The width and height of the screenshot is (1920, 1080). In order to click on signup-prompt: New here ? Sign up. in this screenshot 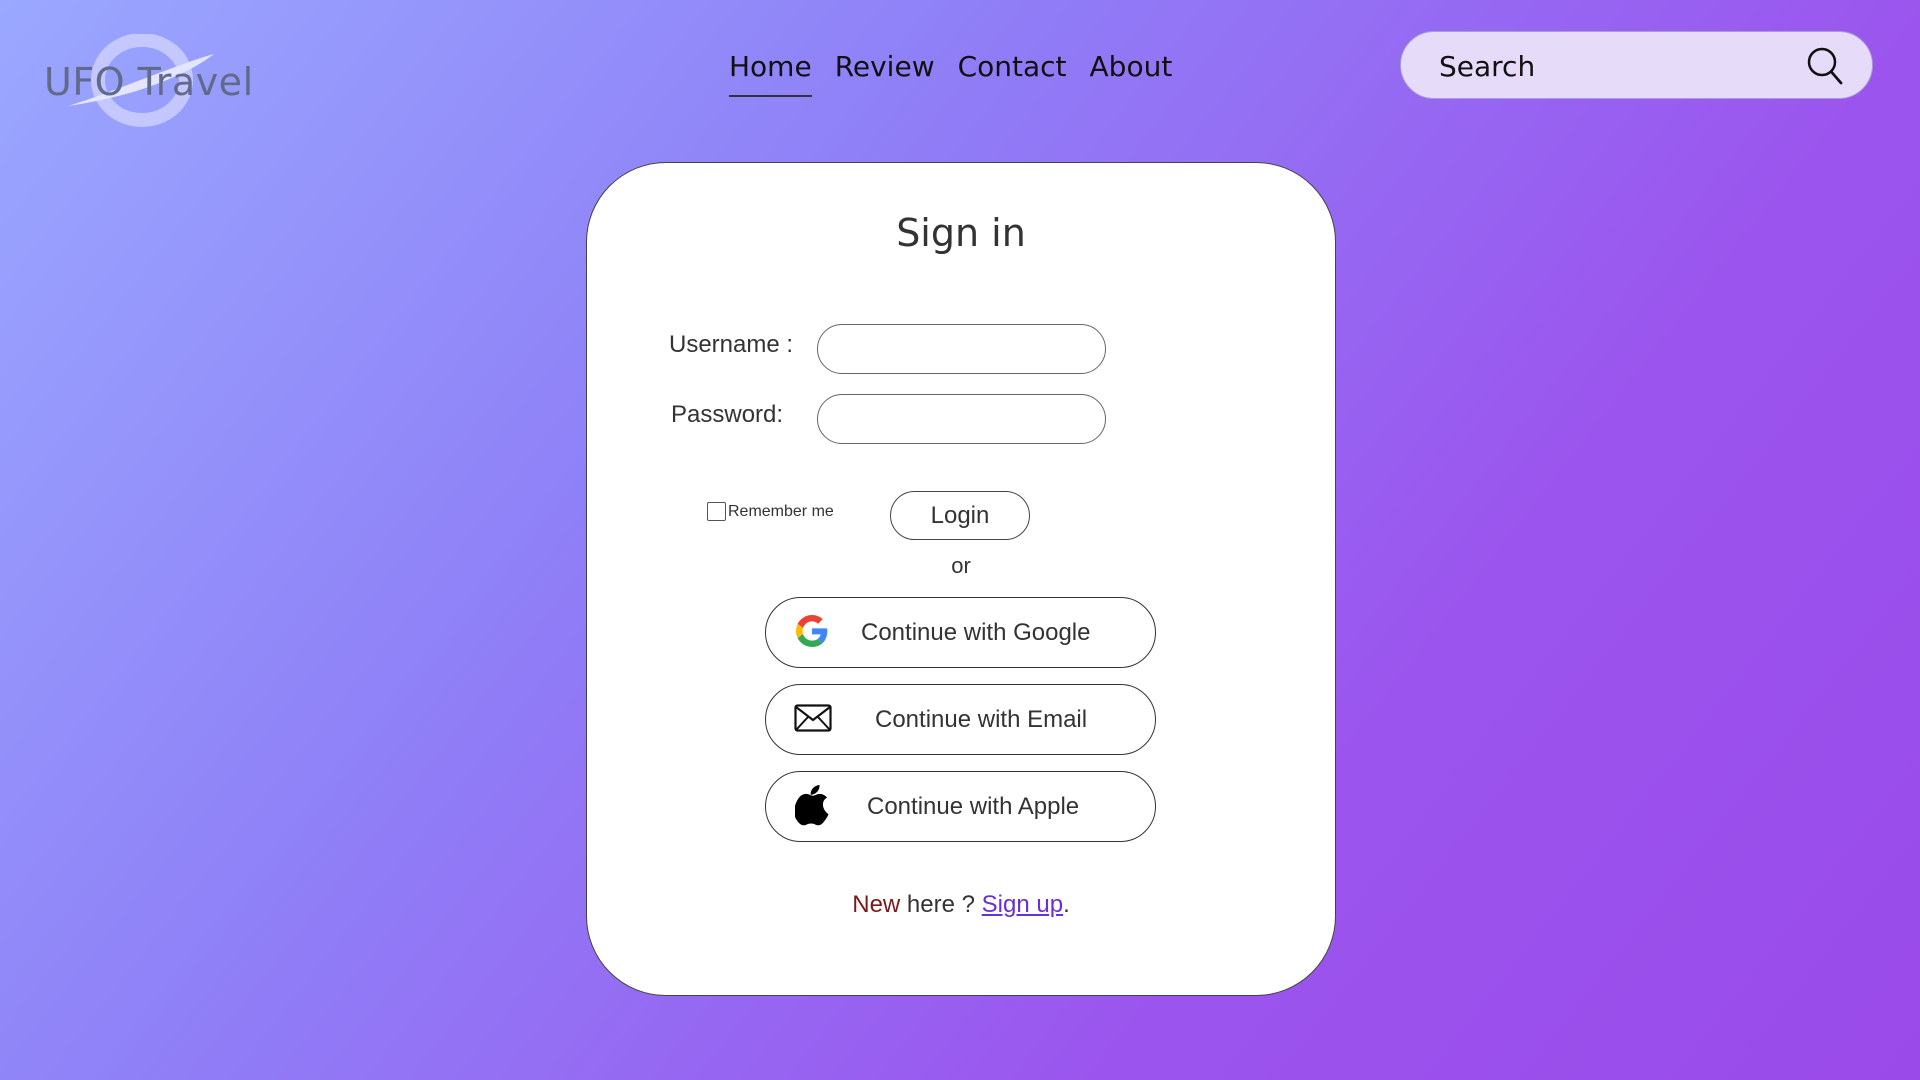, I will do `click(961, 905)`.